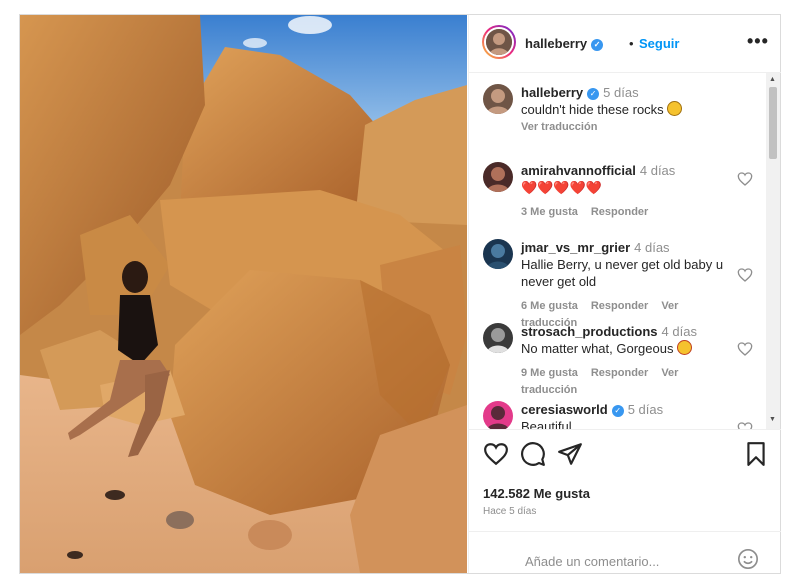  I want to click on more-icon: •••, so click(758, 41).